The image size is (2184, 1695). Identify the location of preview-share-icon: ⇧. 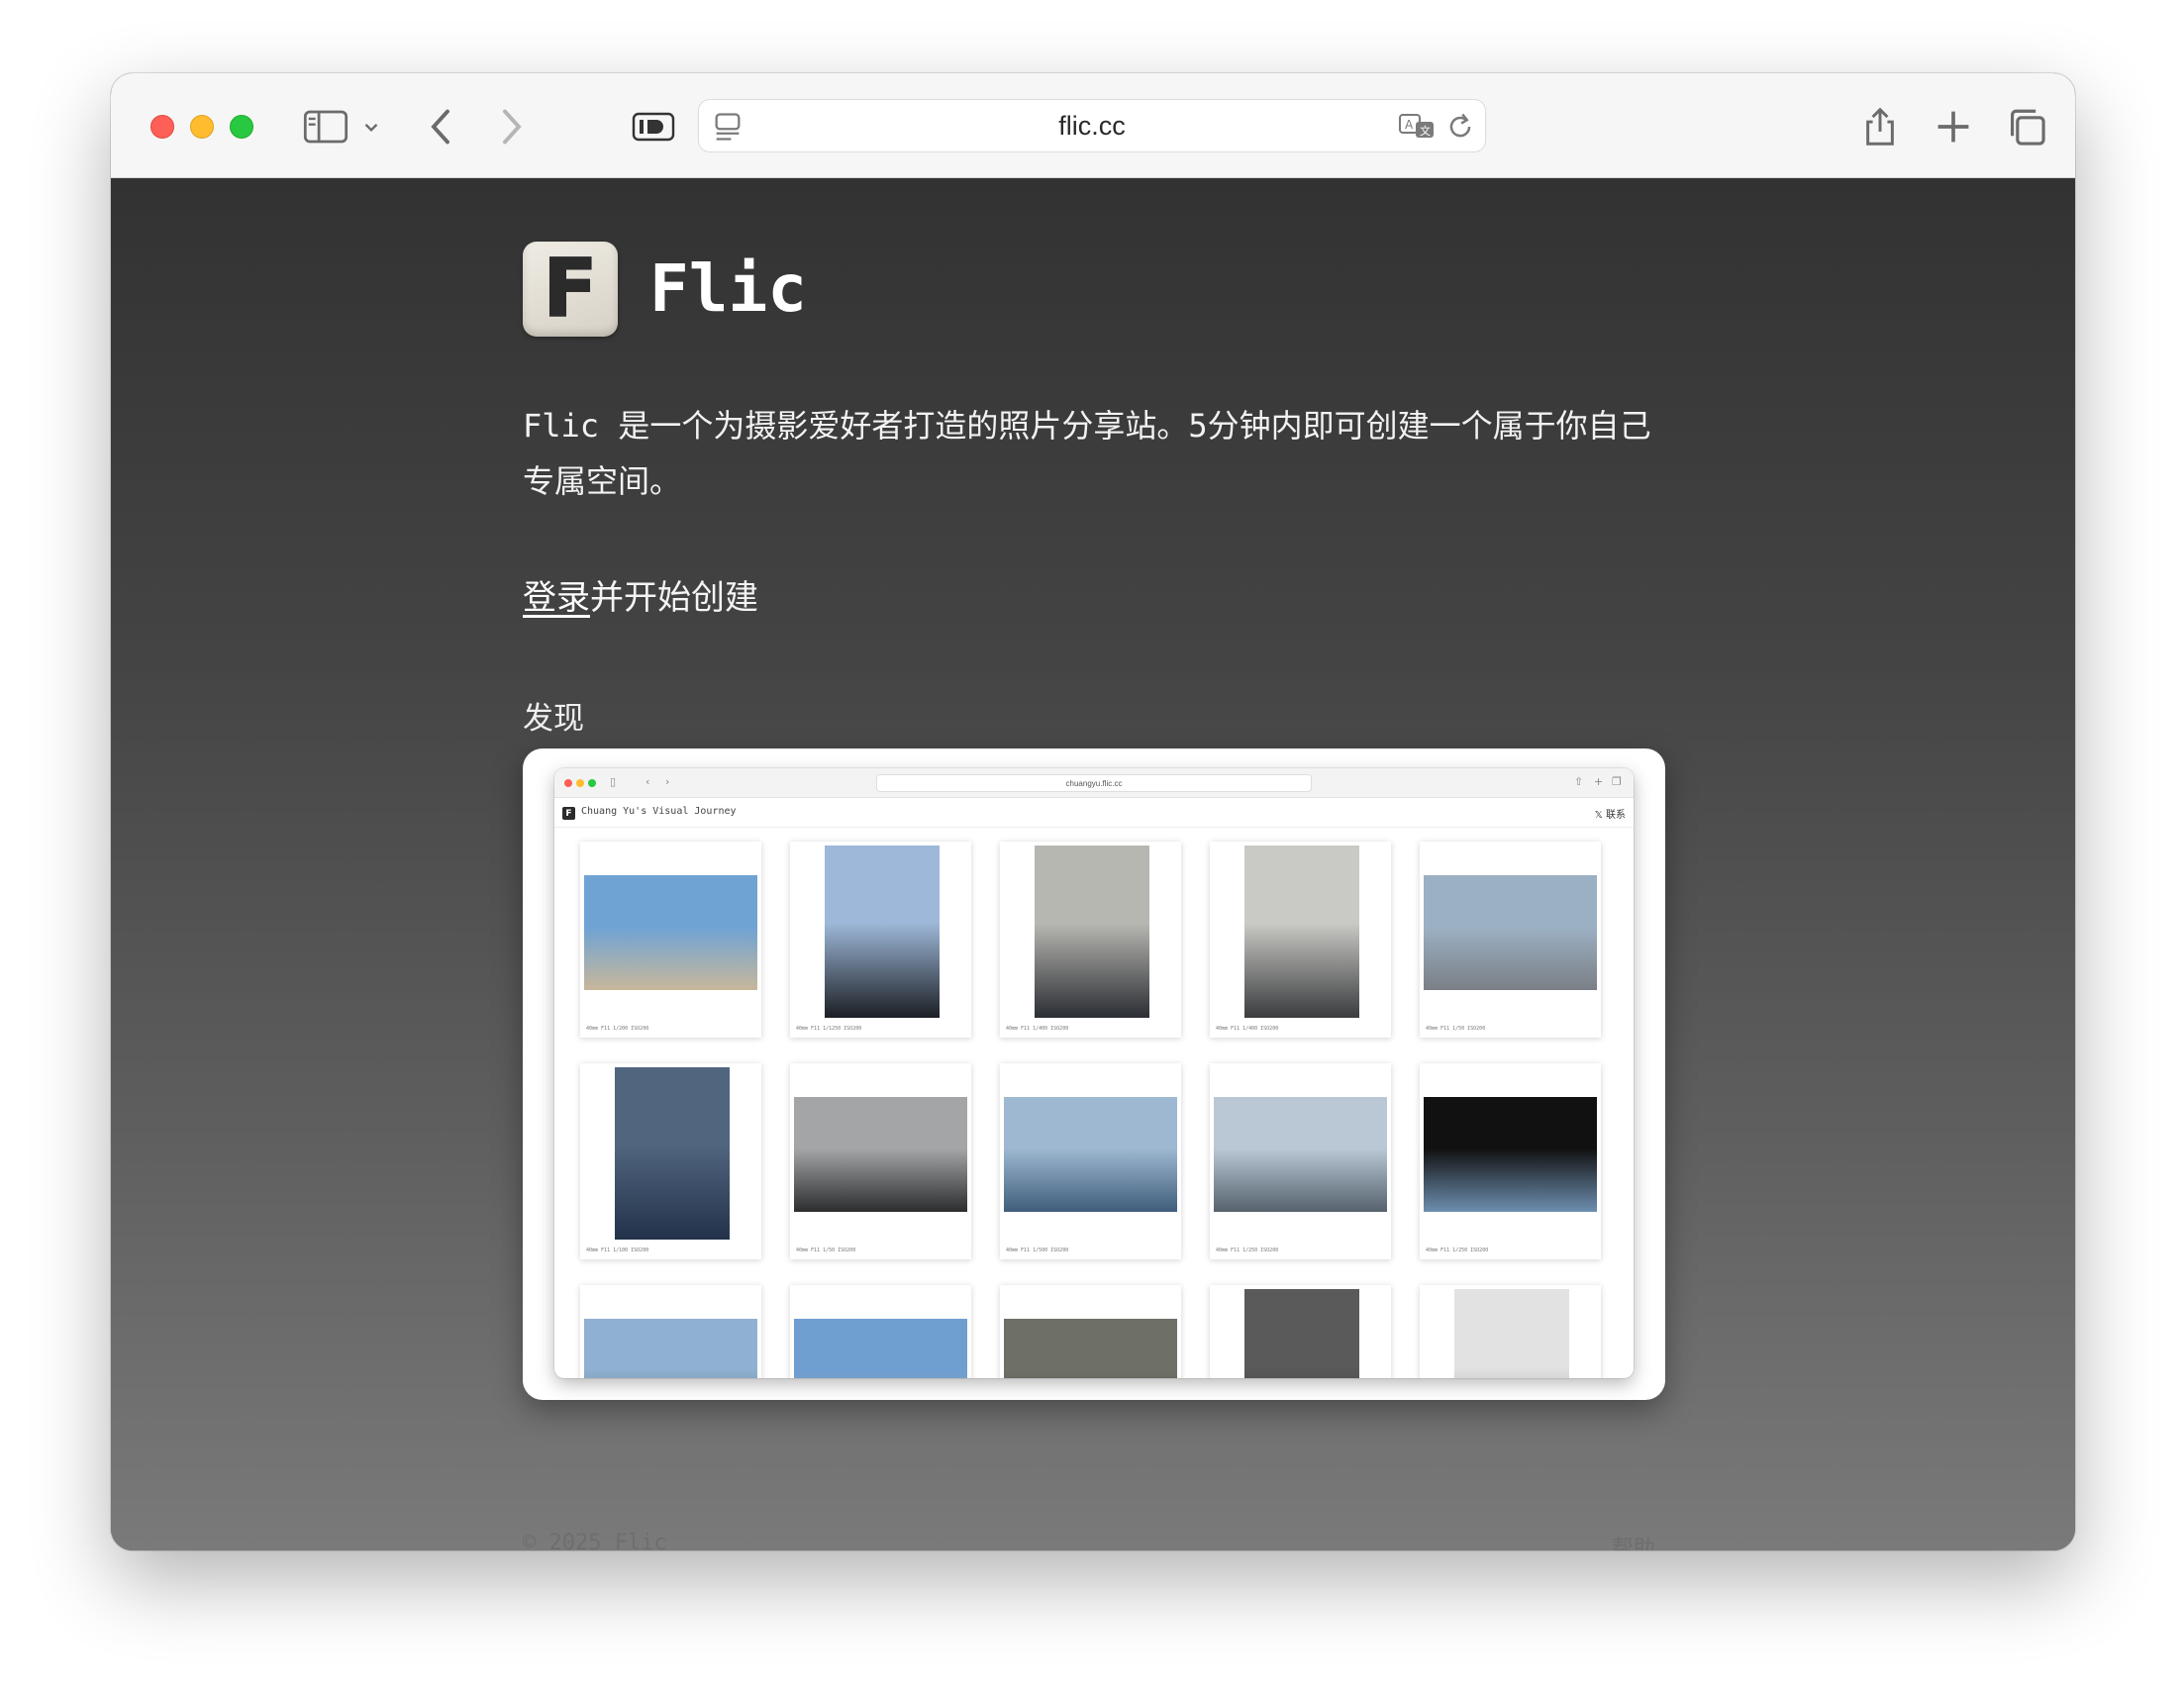
(1579, 781).